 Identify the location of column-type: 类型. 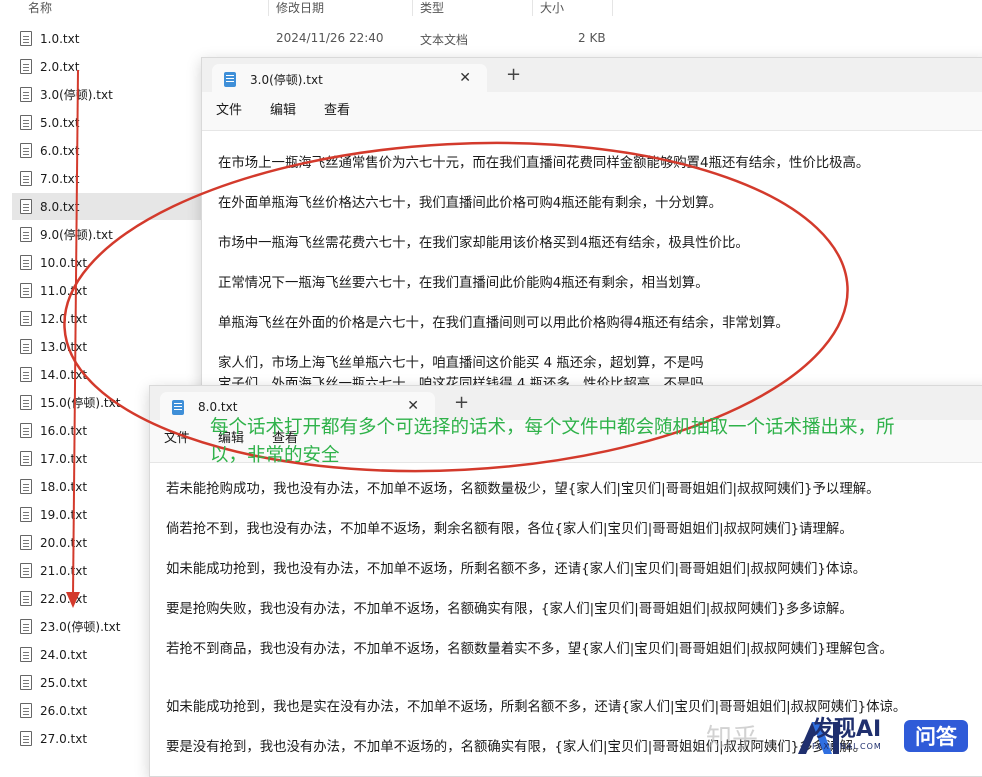
(432, 8).